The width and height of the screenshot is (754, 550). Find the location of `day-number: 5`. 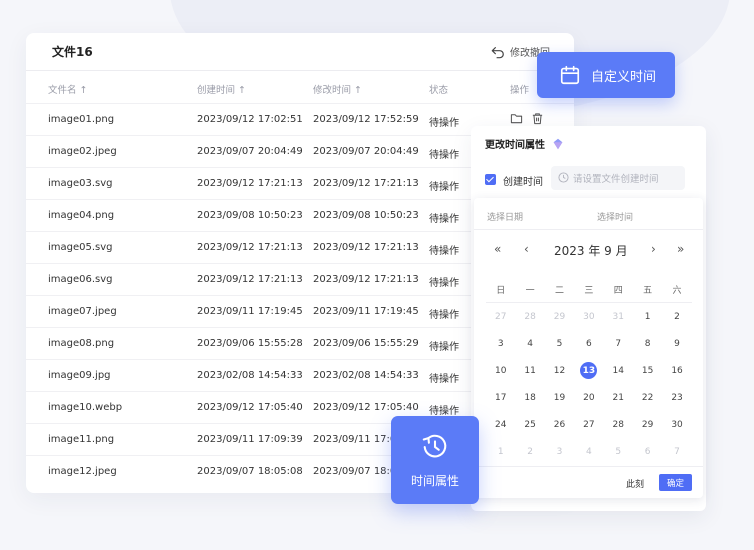

day-number: 5 is located at coordinates (618, 451).